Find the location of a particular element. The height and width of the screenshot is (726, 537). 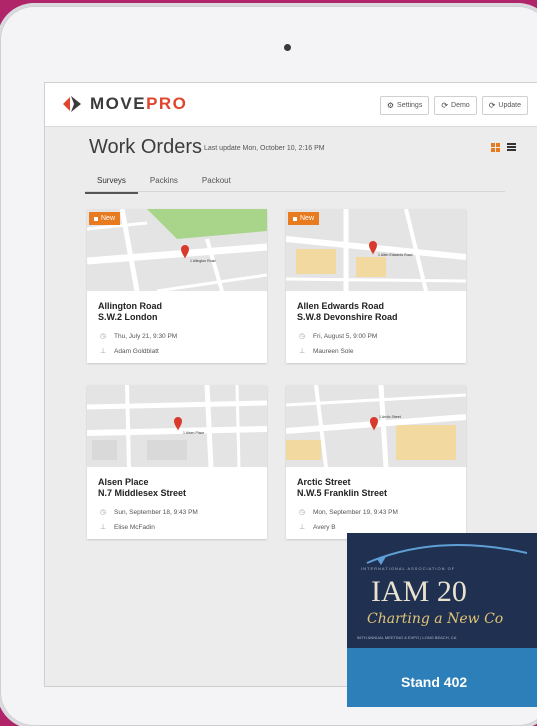

settings-button: ⚙ Settings is located at coordinates (404, 105).